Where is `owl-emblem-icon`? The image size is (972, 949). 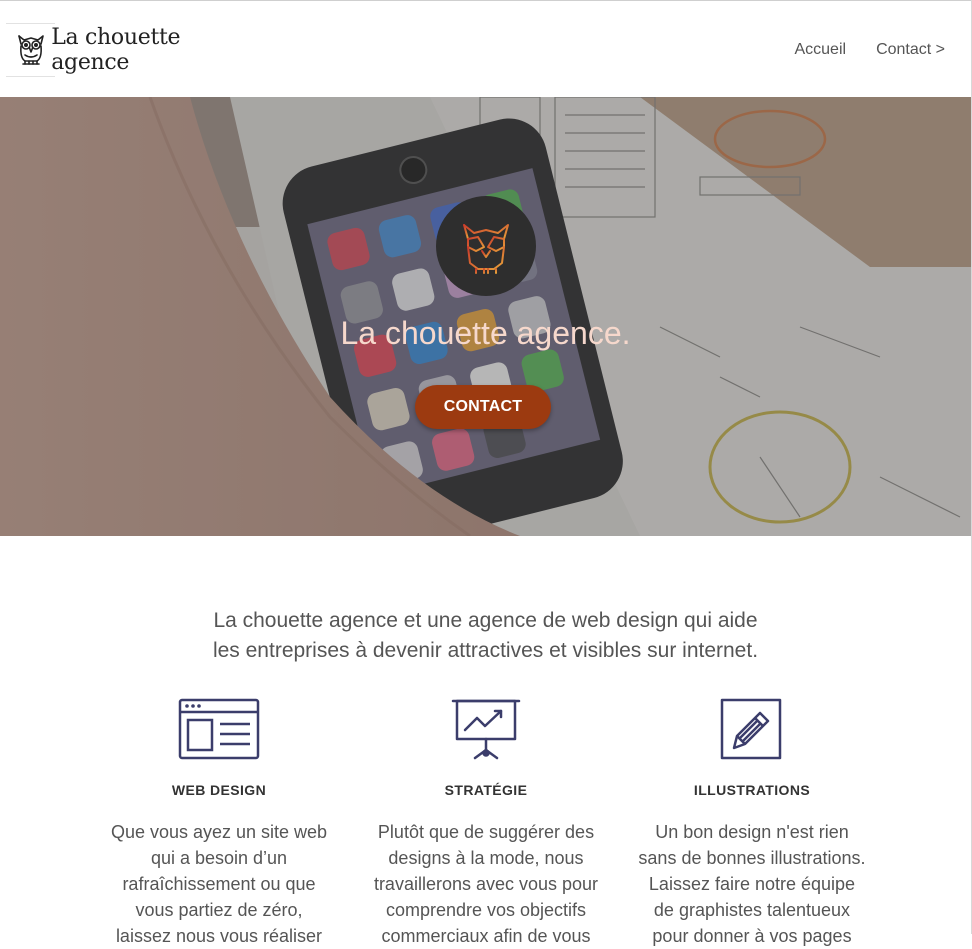
owl-emblem-icon is located at coordinates (486, 246).